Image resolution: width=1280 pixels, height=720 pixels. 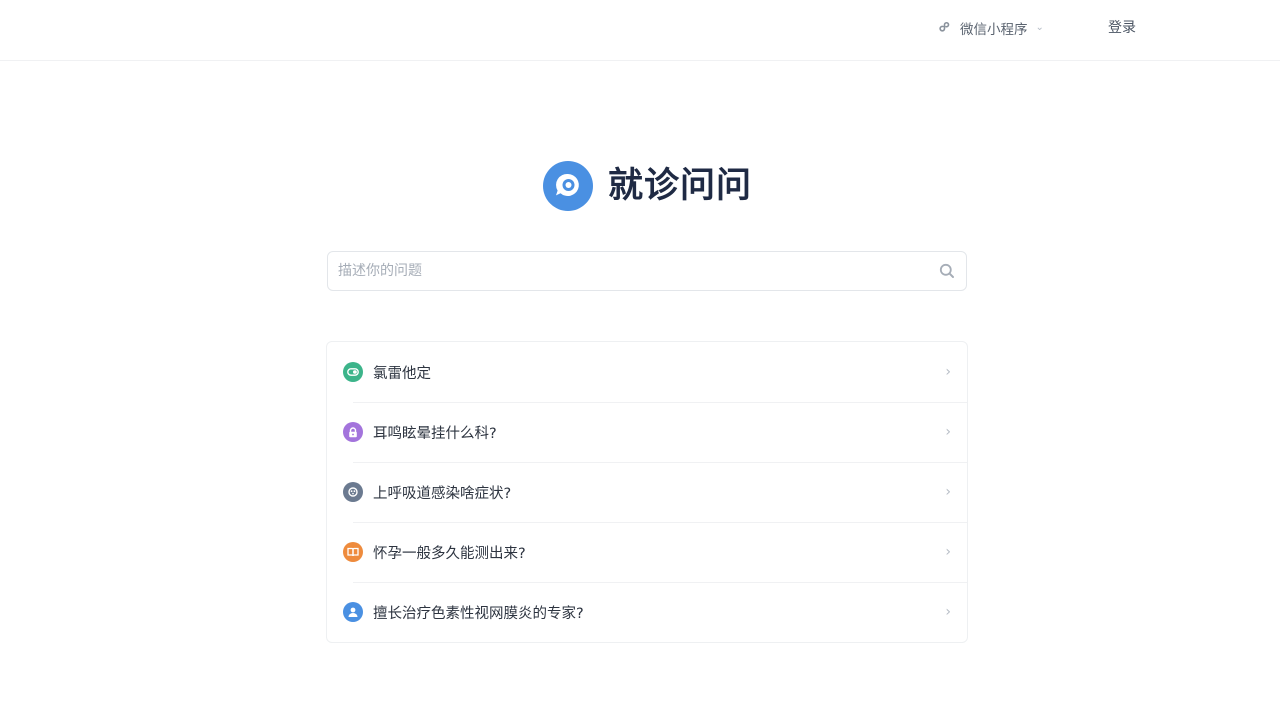 I want to click on top-bar: 微信小程序 ⌄ 登录, so click(x=640, y=30).